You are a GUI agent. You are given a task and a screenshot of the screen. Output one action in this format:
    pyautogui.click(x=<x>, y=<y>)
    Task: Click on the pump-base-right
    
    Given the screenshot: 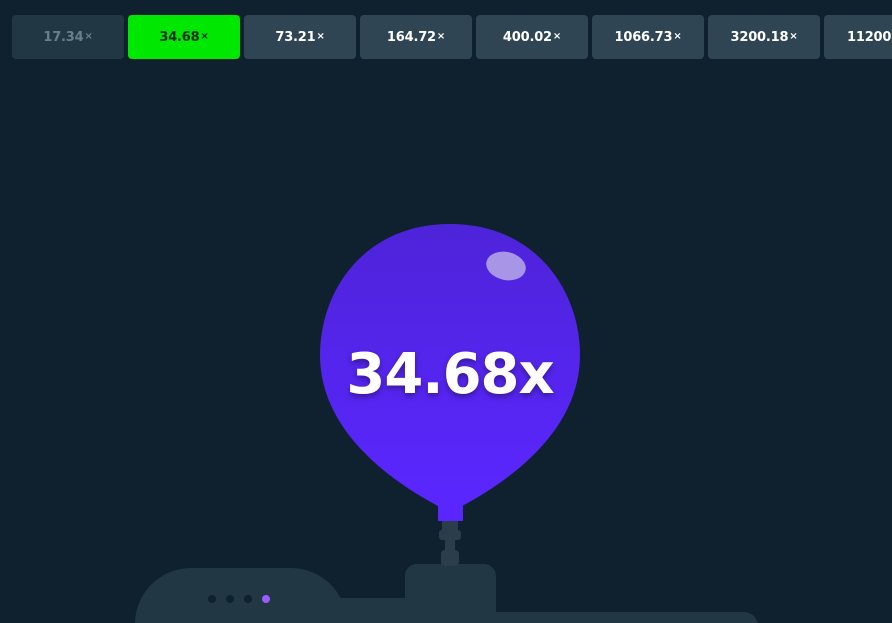 What is the action you would take?
    pyautogui.click(x=619, y=617)
    